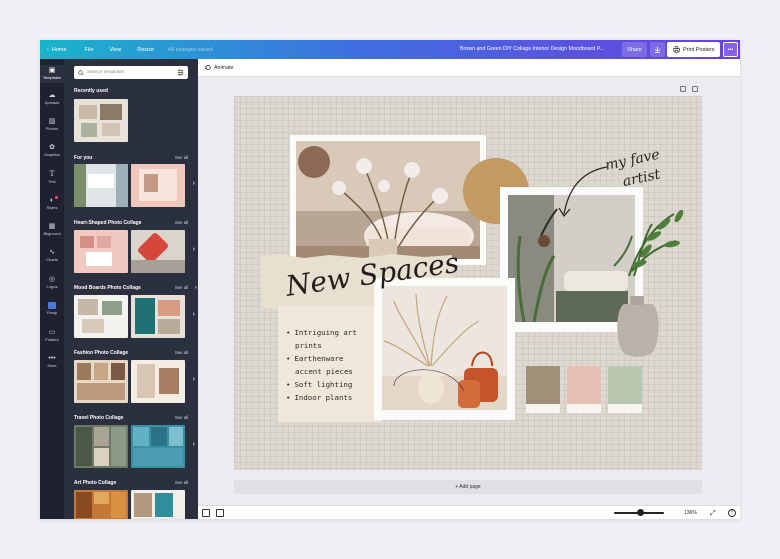 This screenshot has height=559, width=780. I want to click on filter-icon, so click(180, 72).